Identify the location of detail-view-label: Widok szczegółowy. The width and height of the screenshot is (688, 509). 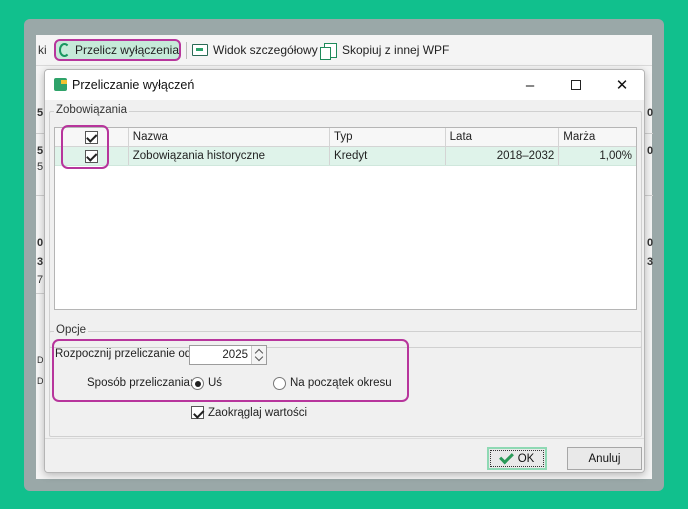
(265, 50).